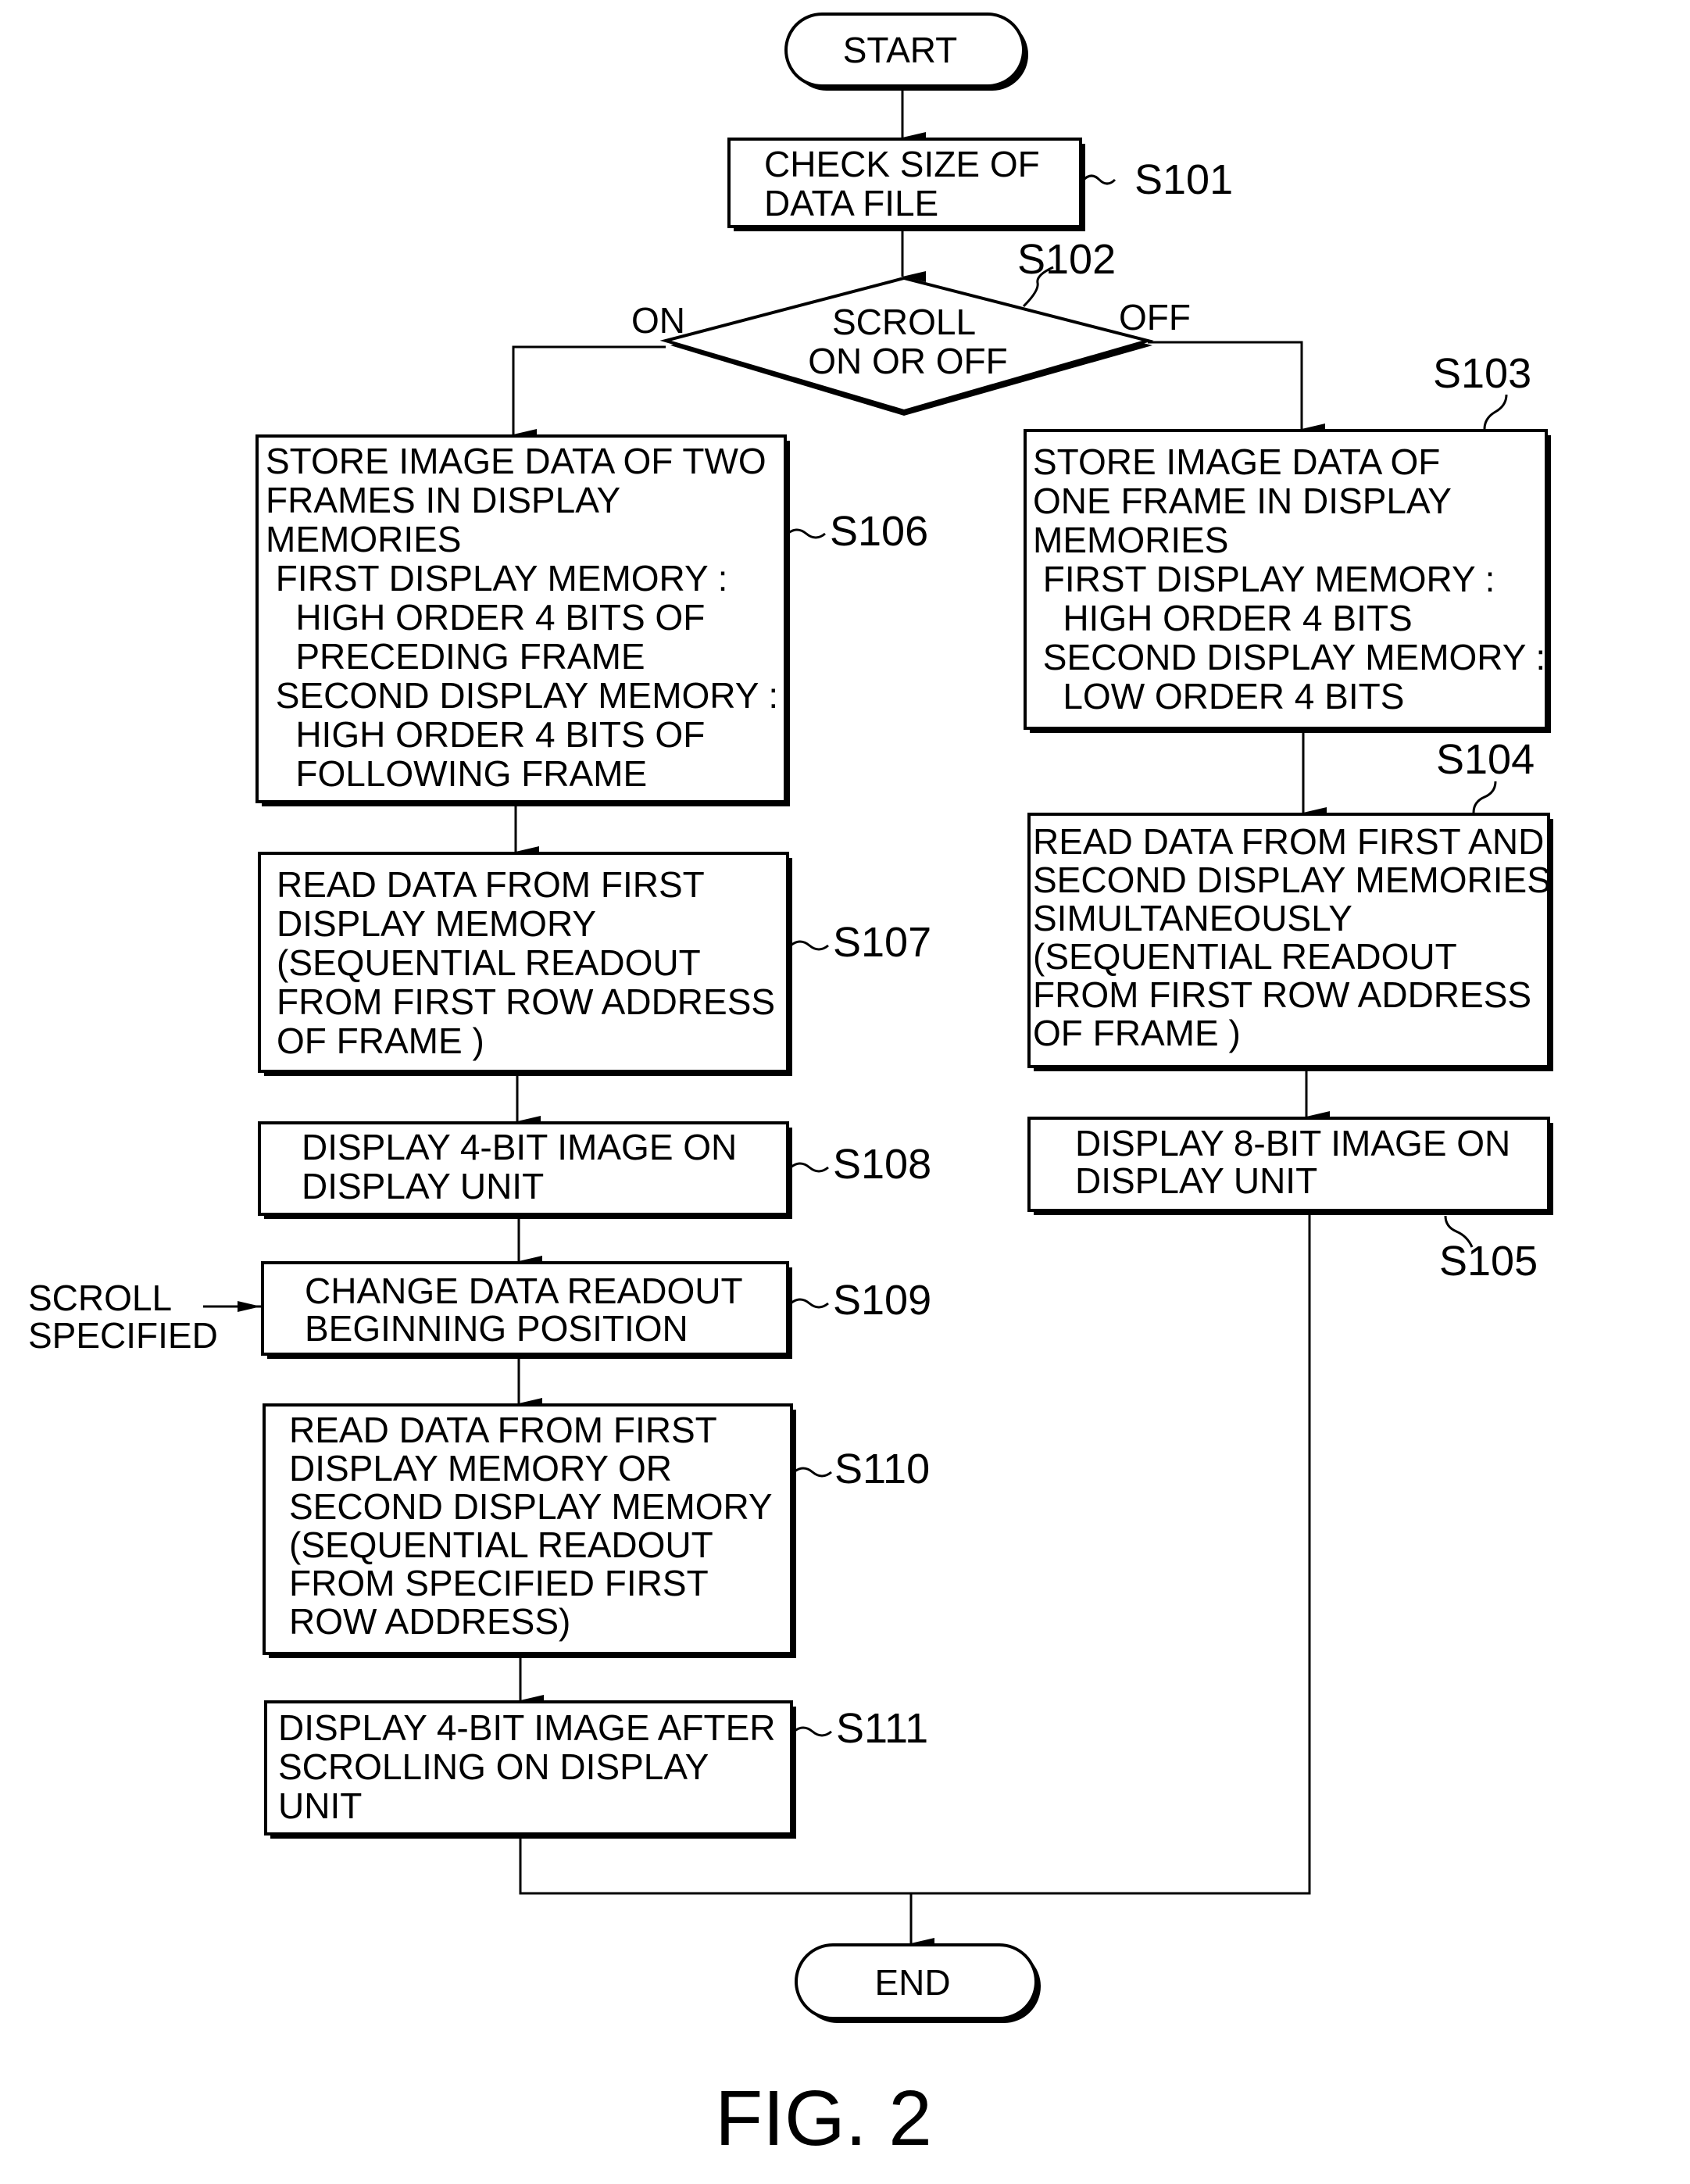 The height and width of the screenshot is (2184, 1690). I want to click on step-s103-text-line-1: STORE IMAGE DATA OF, so click(1236, 461).